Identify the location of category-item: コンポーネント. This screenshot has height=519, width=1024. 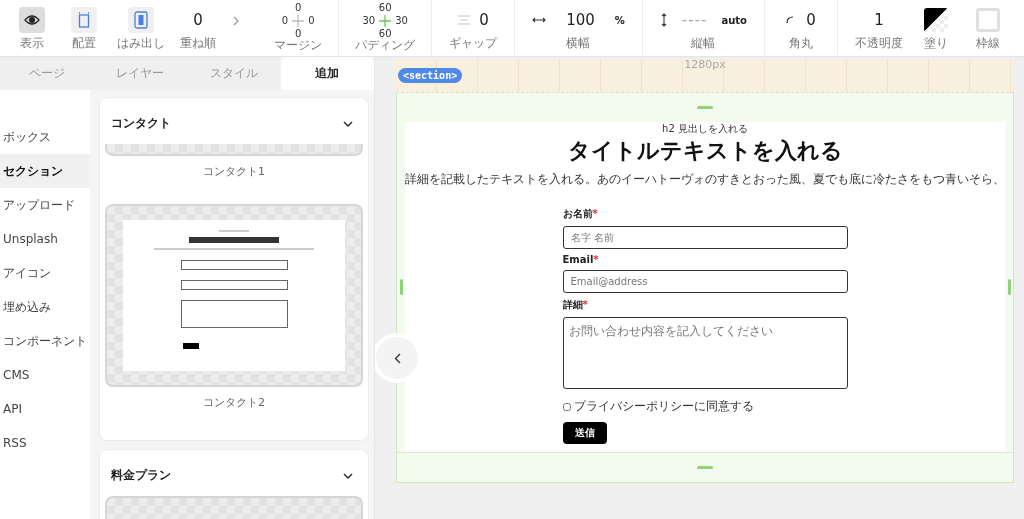
(45, 341).